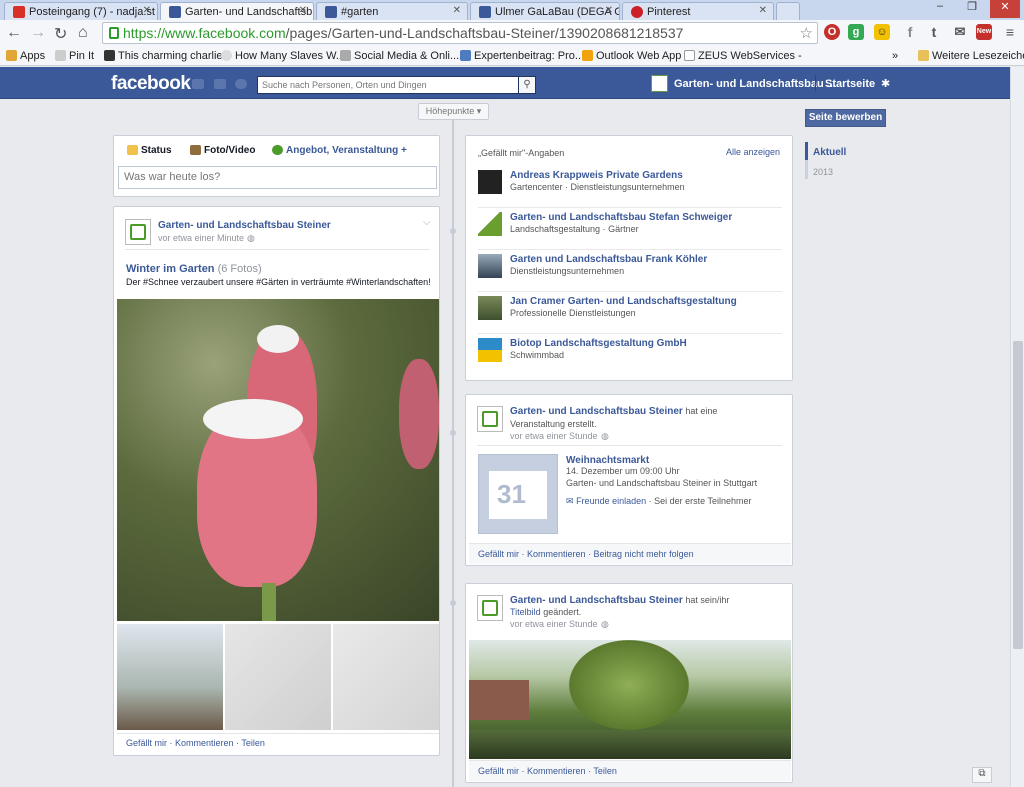 The image size is (1024, 787). Describe the element at coordinates (545, 11) in the screenshot. I see `tab-ulmer-galabau: Ulmer GaLaBau (DEGA GA ✕` at that location.